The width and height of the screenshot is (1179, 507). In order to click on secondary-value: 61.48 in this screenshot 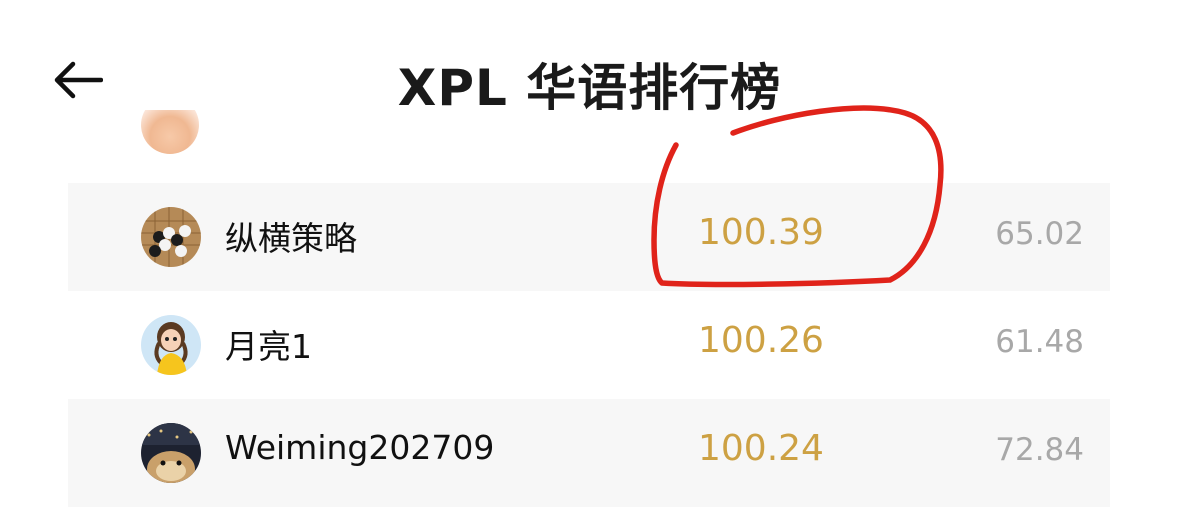, I will do `click(1039, 342)`.